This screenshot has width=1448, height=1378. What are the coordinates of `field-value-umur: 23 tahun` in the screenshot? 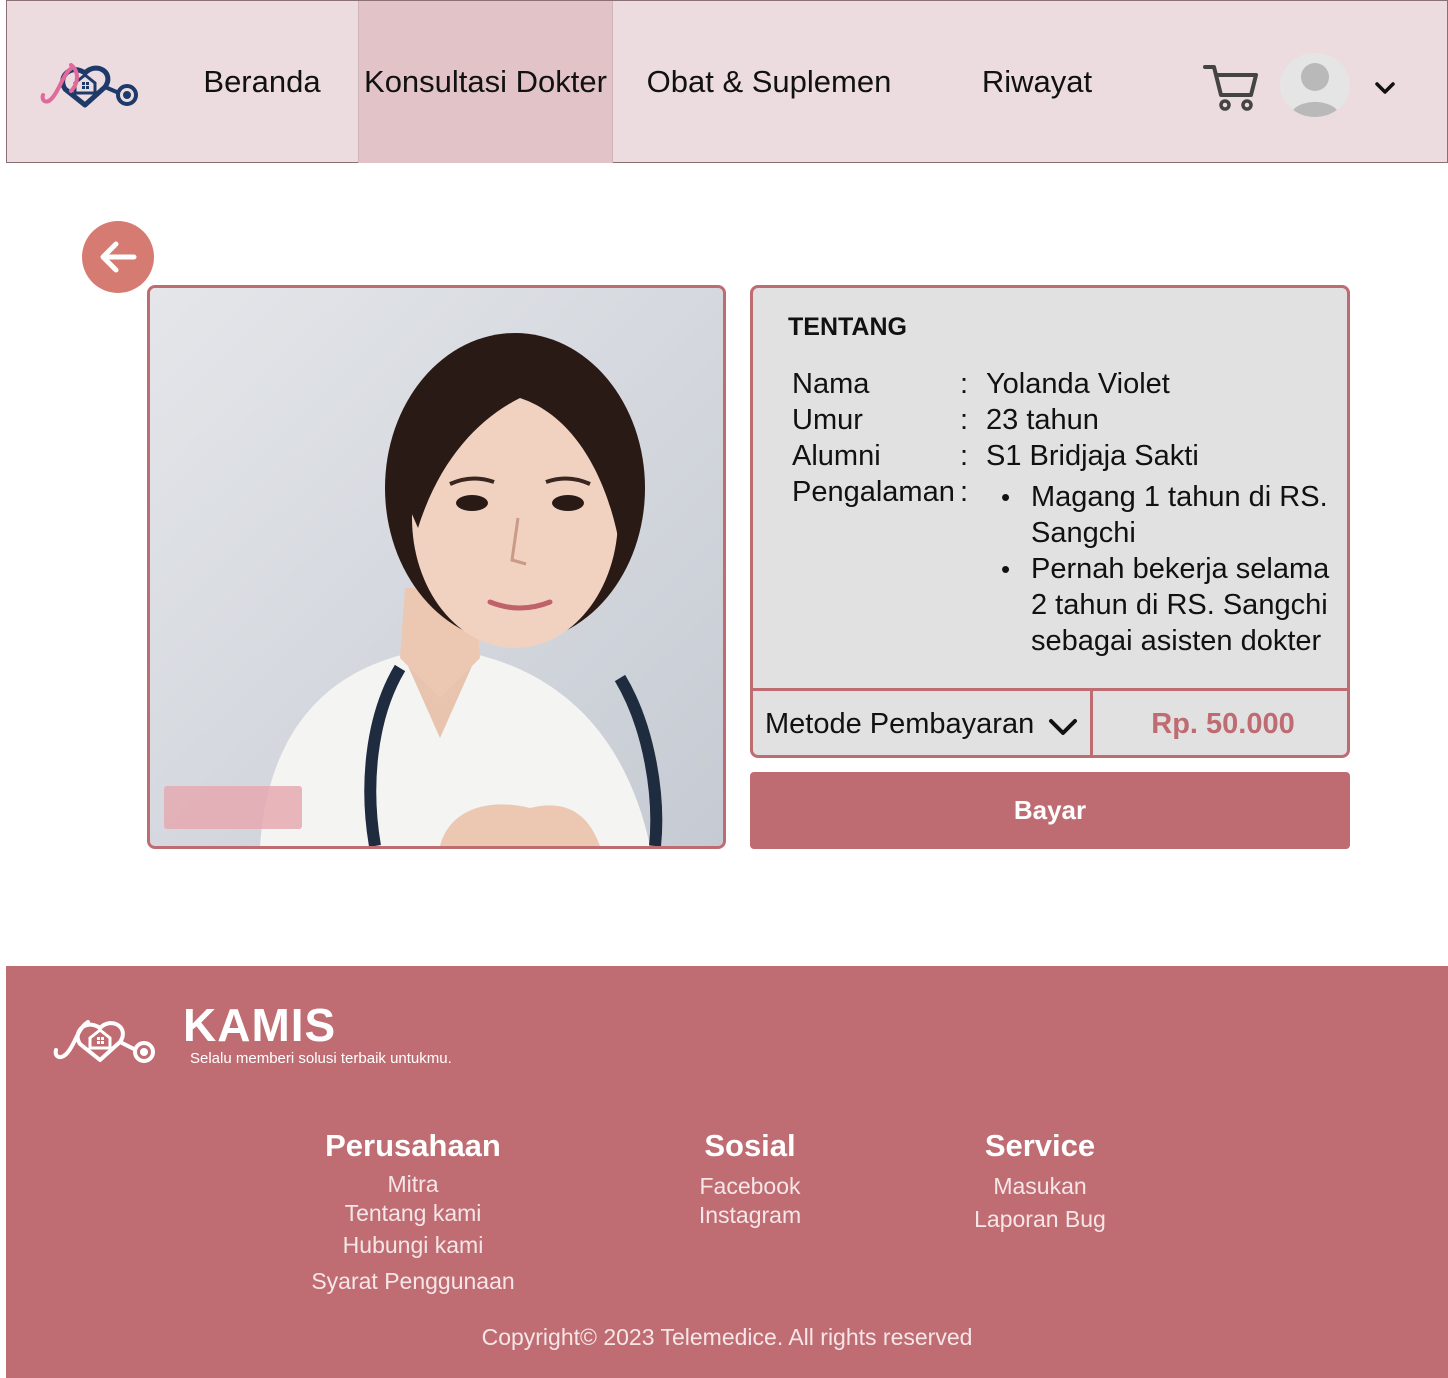 It's located at (1042, 420).